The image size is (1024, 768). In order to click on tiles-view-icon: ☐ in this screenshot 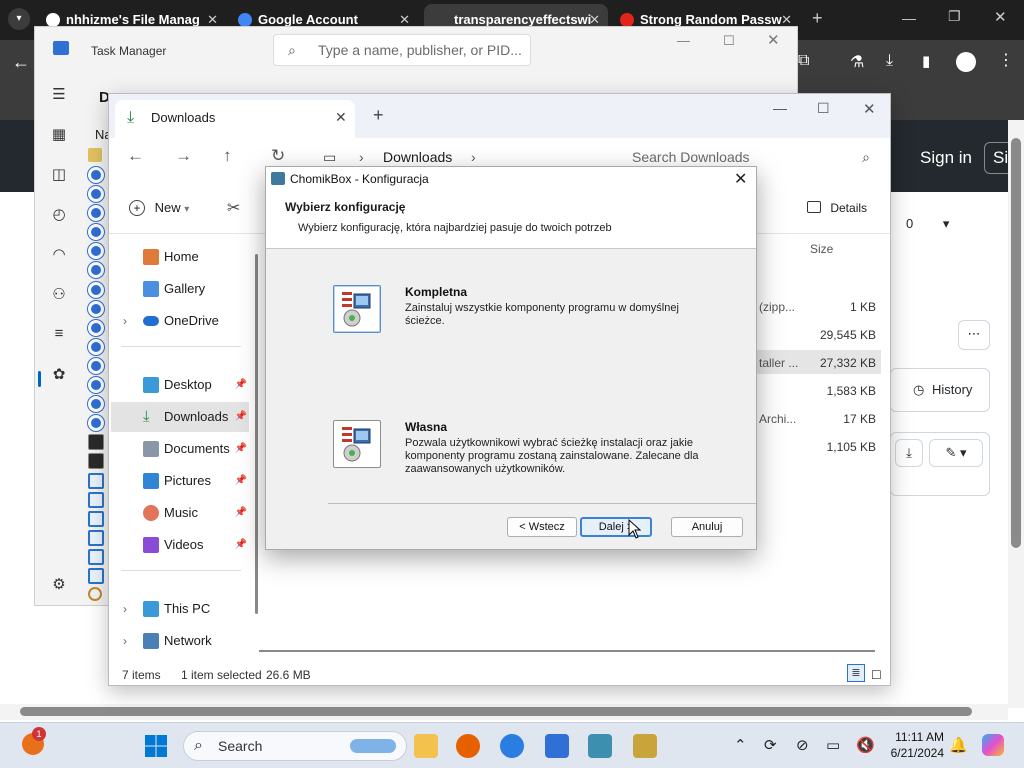, I will do `click(876, 675)`.